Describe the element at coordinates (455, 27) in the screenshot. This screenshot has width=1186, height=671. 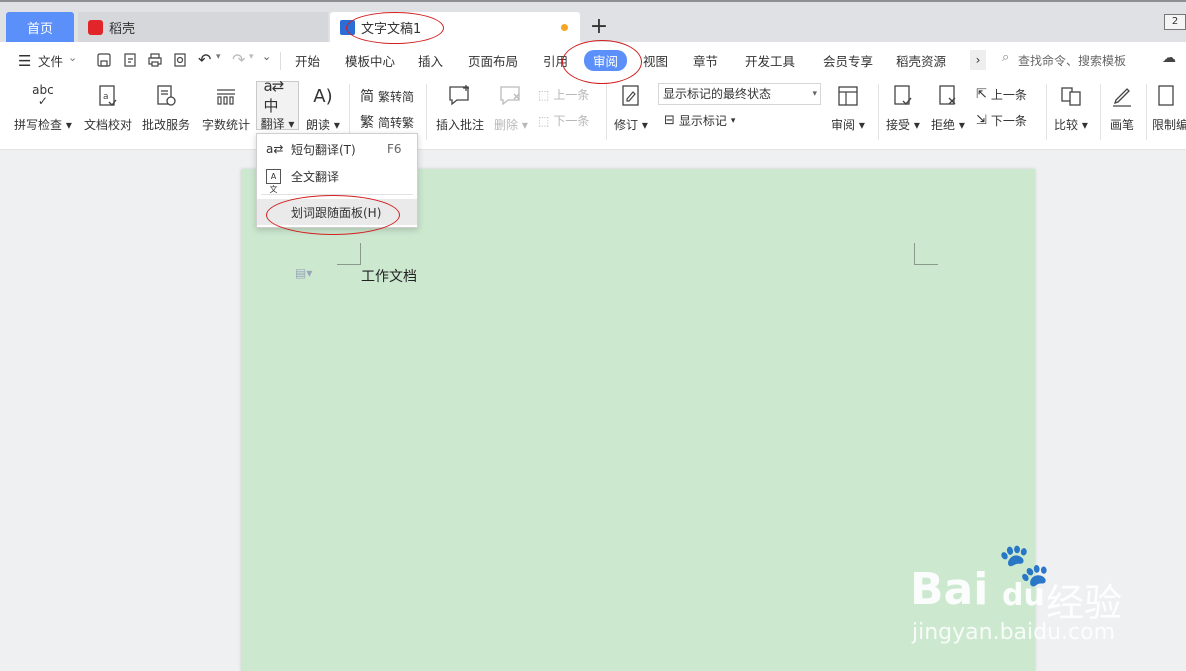
I see `tab-document: 文字文稿1` at that location.